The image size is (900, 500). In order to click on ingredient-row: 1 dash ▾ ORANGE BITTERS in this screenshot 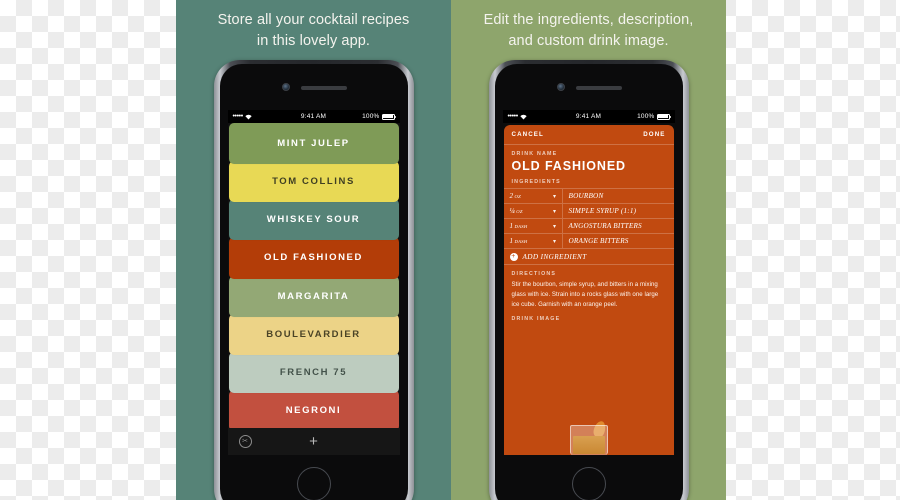, I will do `click(588, 240)`.